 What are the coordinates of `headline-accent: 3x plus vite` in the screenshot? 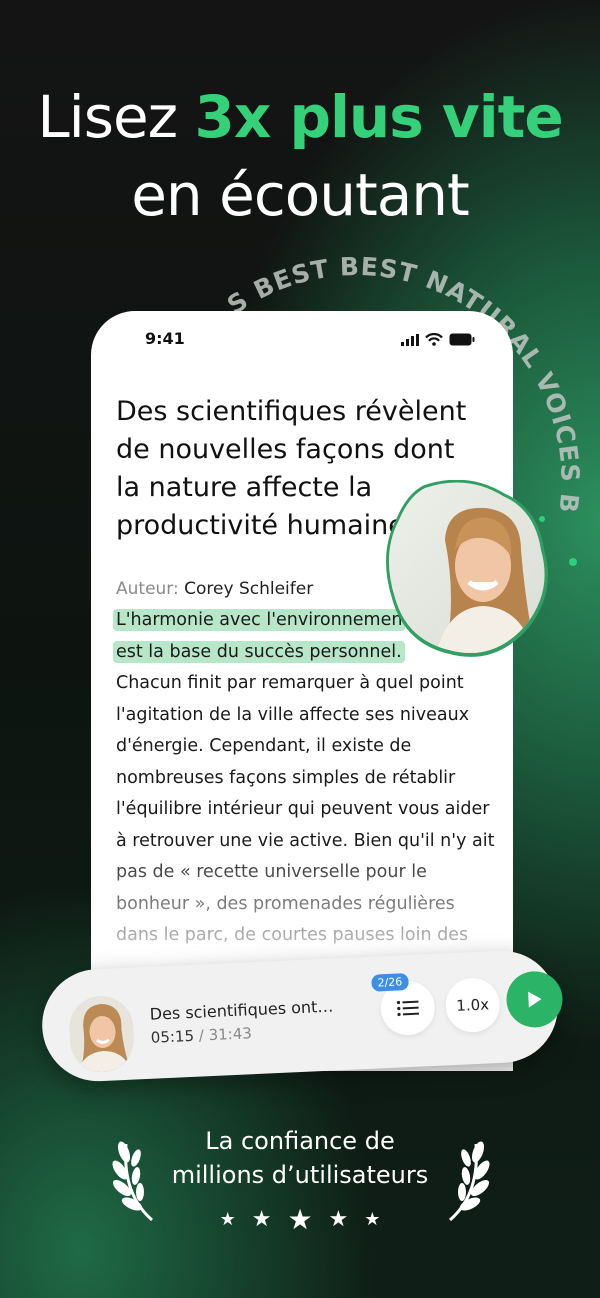 It's located at (379, 117).